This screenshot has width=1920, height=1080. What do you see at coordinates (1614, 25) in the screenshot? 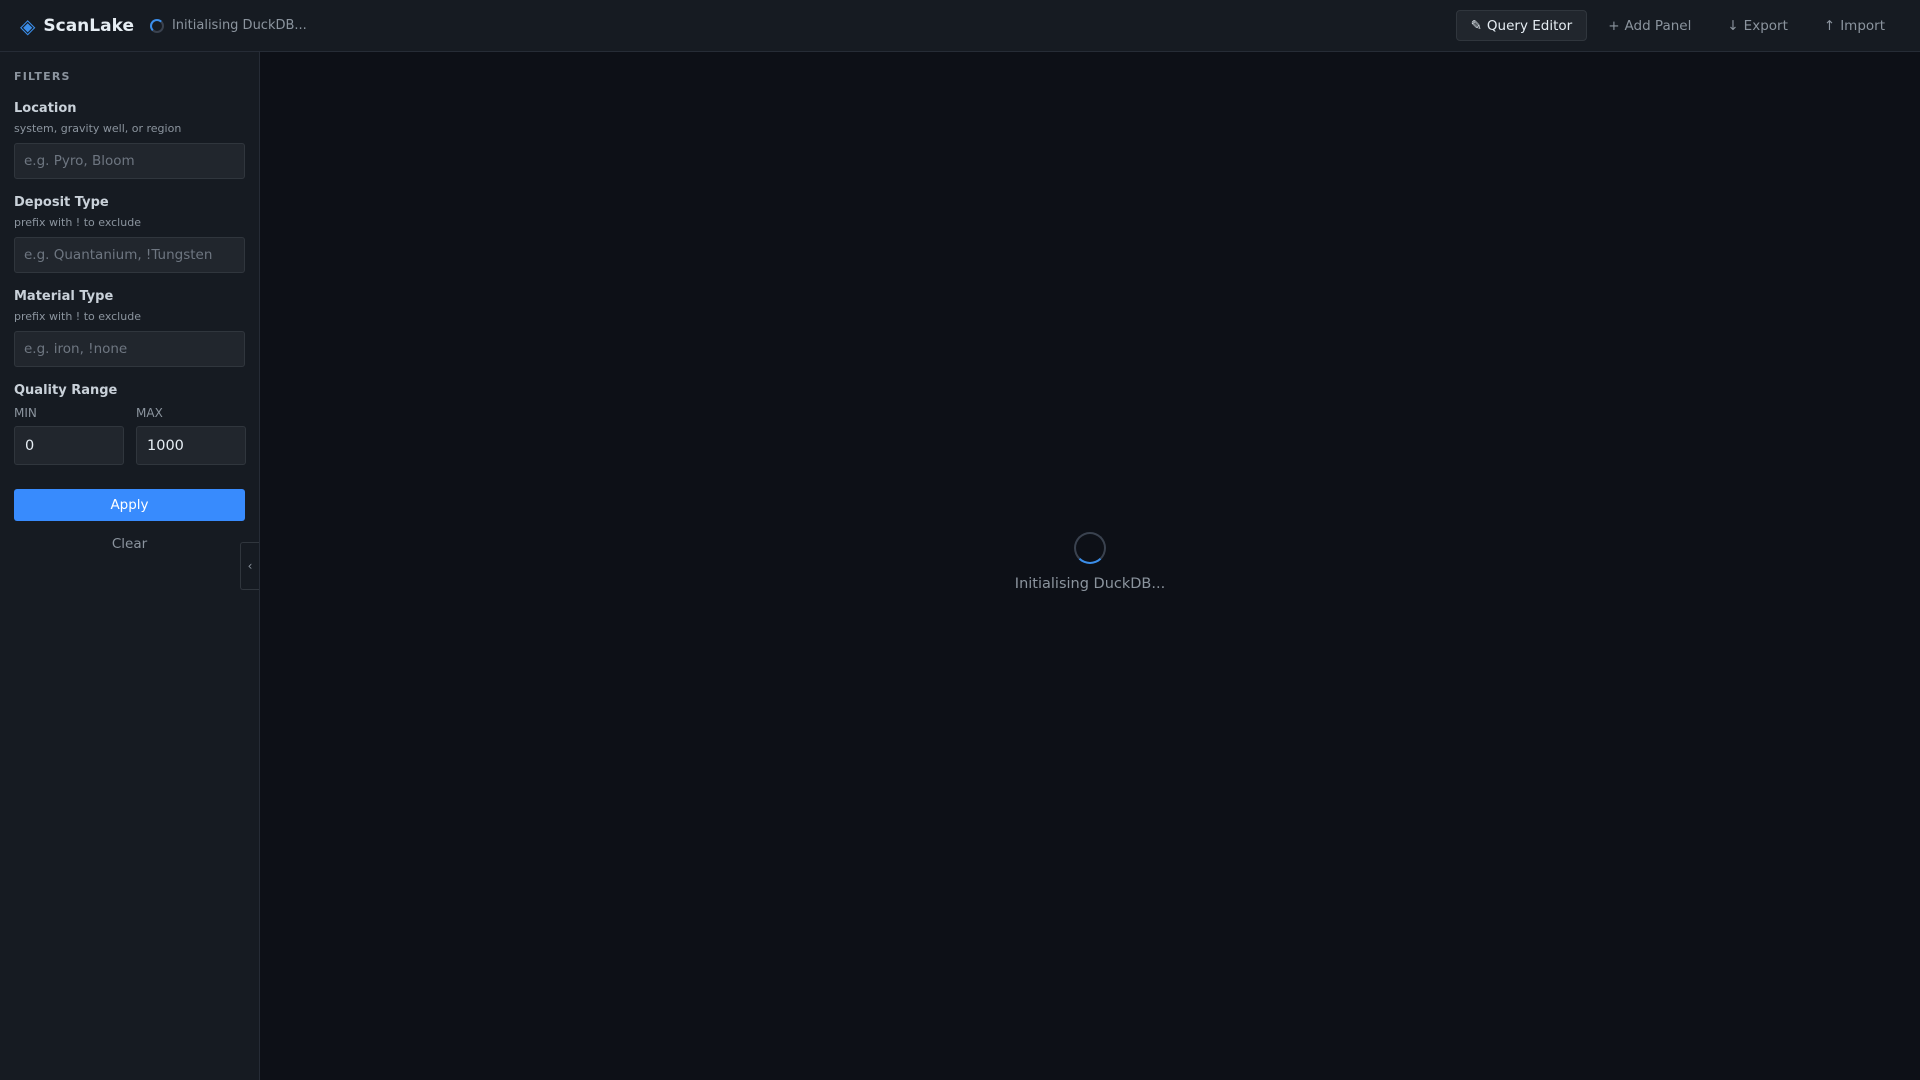
I see `plus-icon: +` at bounding box center [1614, 25].